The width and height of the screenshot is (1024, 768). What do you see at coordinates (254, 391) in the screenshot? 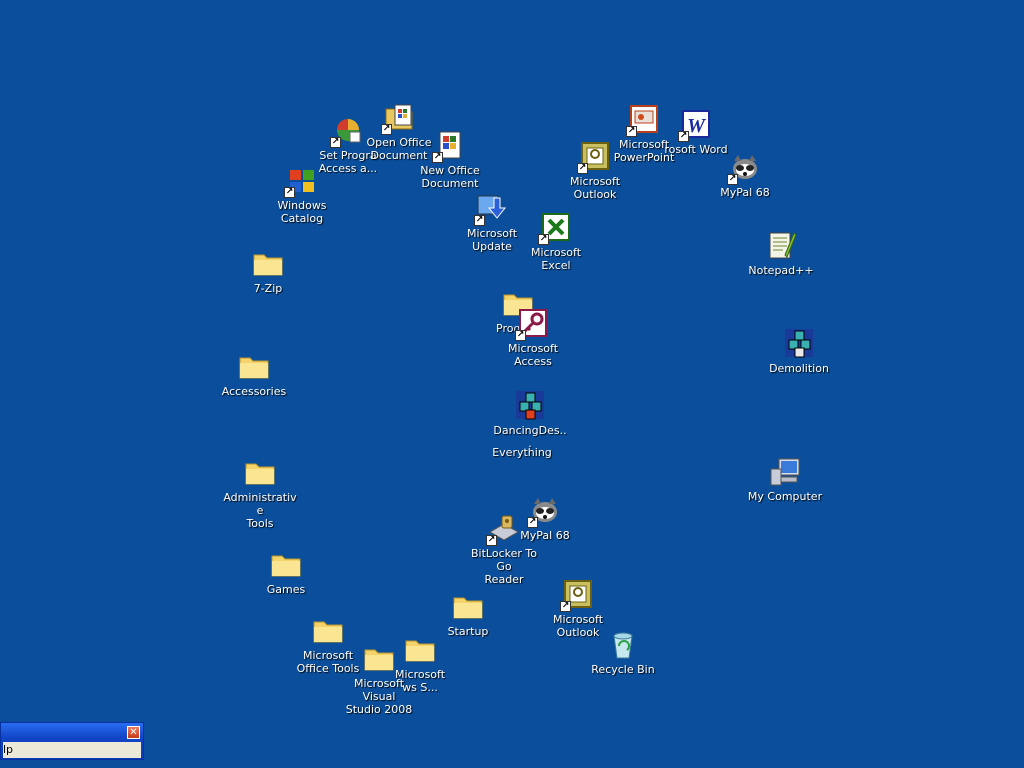
I see `desktop-icon-label: Accessories` at bounding box center [254, 391].